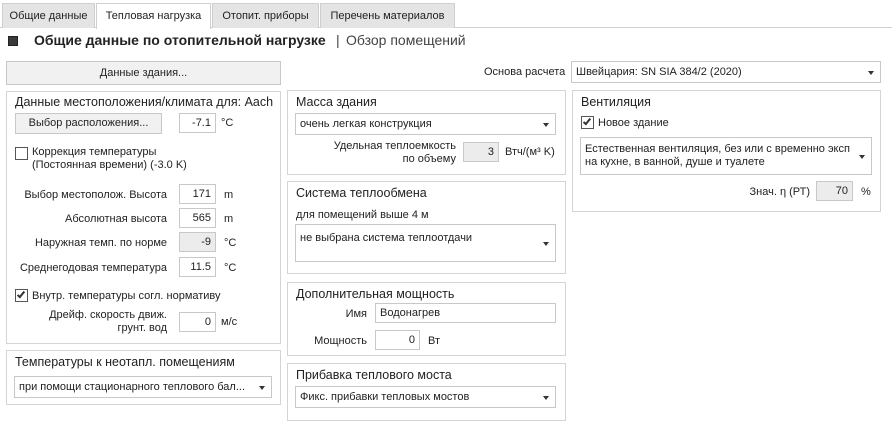 The height and width of the screenshot is (426, 892). Describe the element at coordinates (481, 152) in the screenshot. I see `heat-capacity-value: 3` at that location.